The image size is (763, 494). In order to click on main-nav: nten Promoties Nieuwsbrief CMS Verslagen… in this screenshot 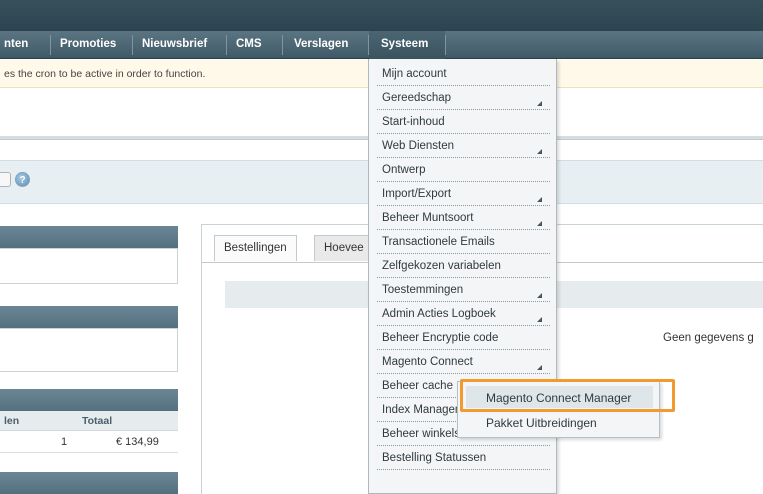, I will do `click(381, 45)`.